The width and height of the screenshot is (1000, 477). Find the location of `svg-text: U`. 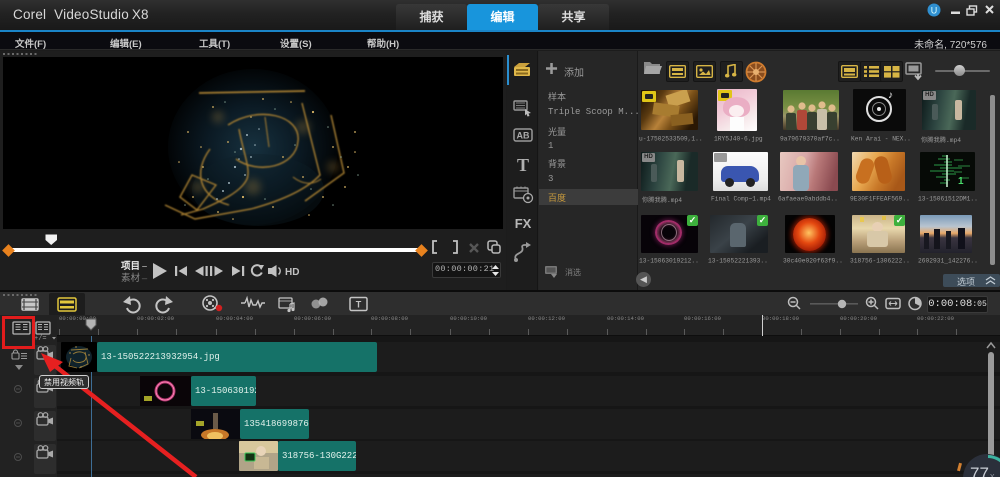

svg-text: U is located at coordinates (934, 11).